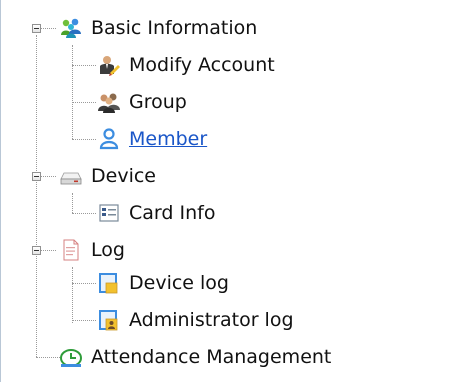  I want to click on admin-log-icon, so click(109, 320).